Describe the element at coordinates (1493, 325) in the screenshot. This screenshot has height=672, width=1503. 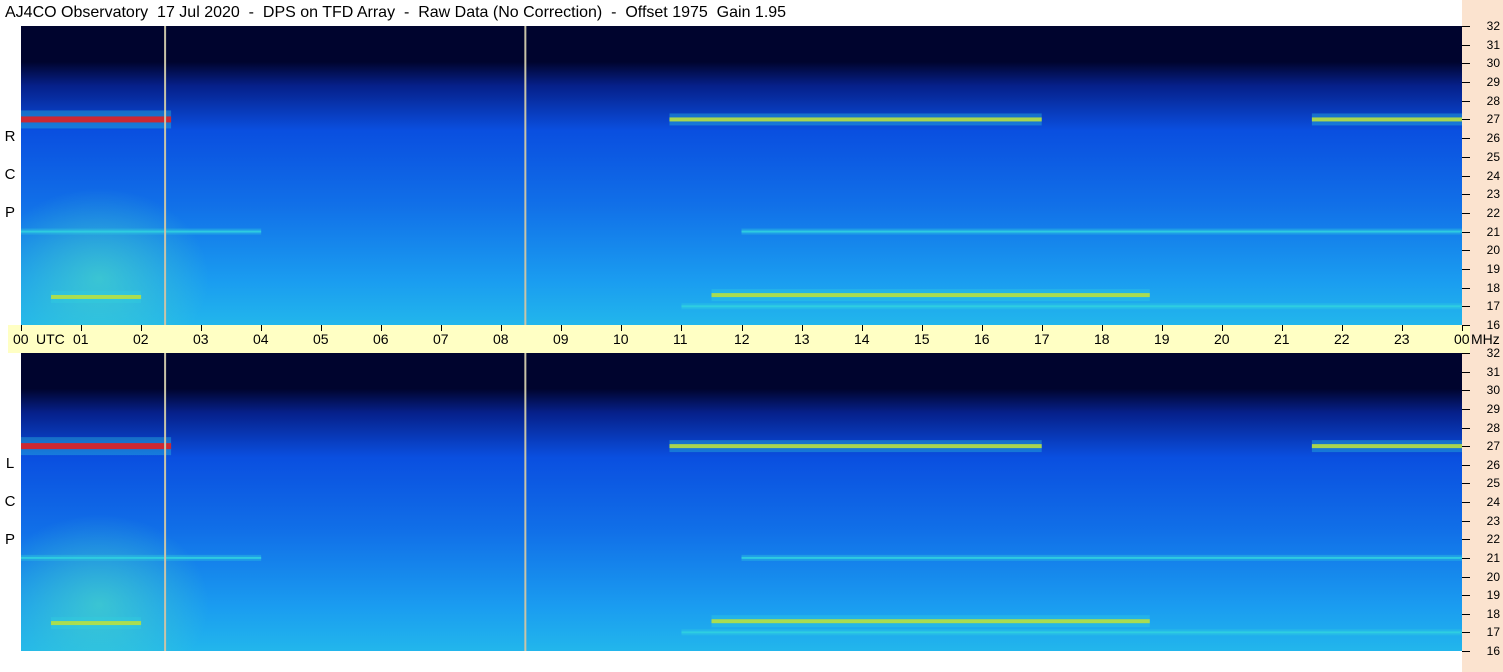
I see `frequency-tick-label: 16` at that location.